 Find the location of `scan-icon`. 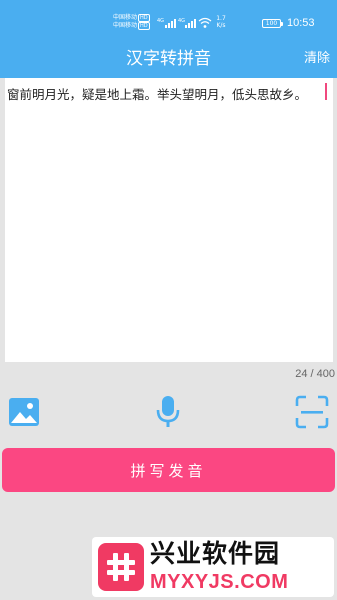

scan-icon is located at coordinates (312, 412).